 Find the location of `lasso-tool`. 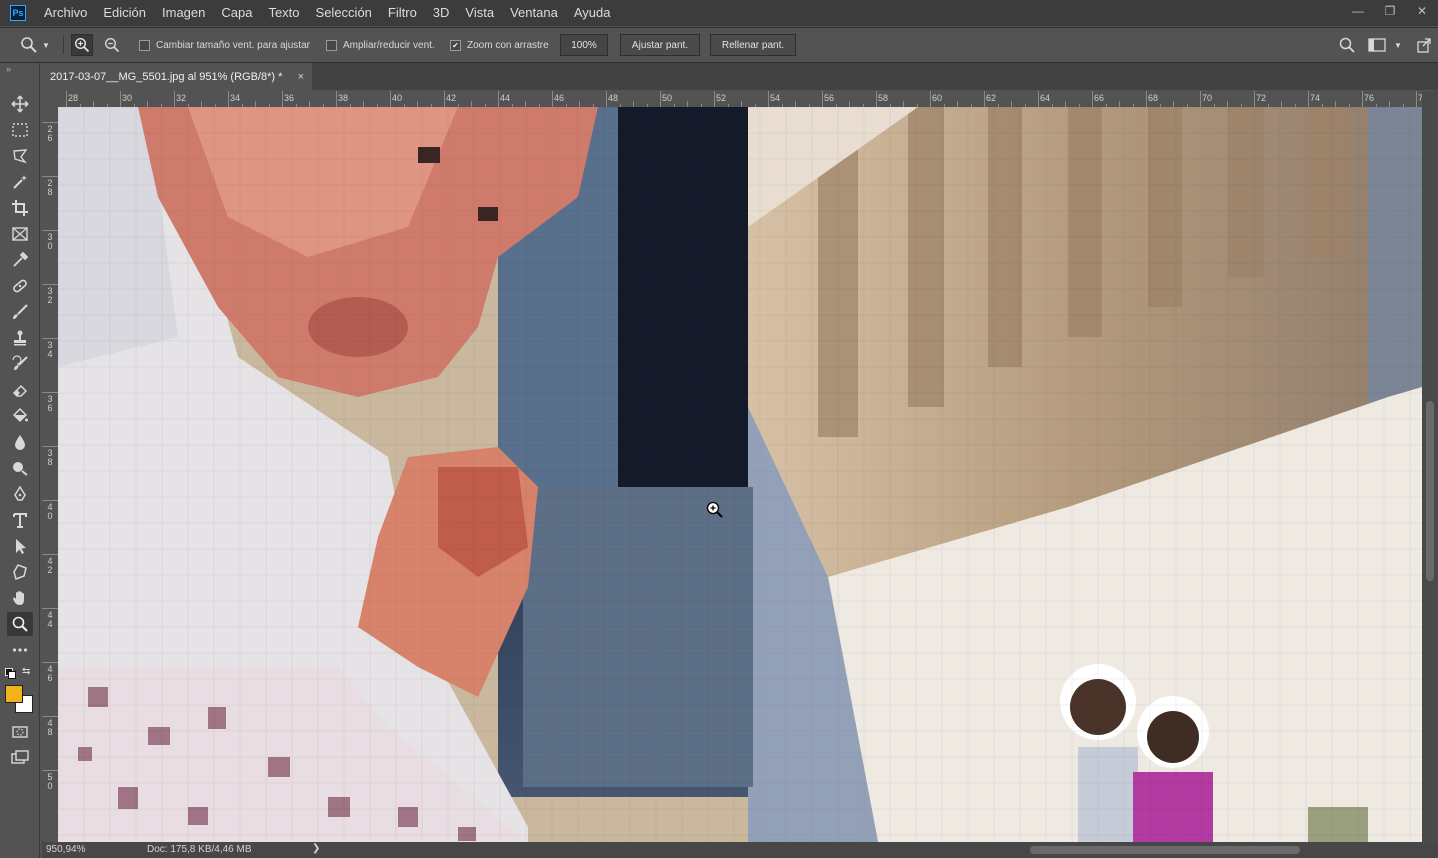

lasso-tool is located at coordinates (20, 156).